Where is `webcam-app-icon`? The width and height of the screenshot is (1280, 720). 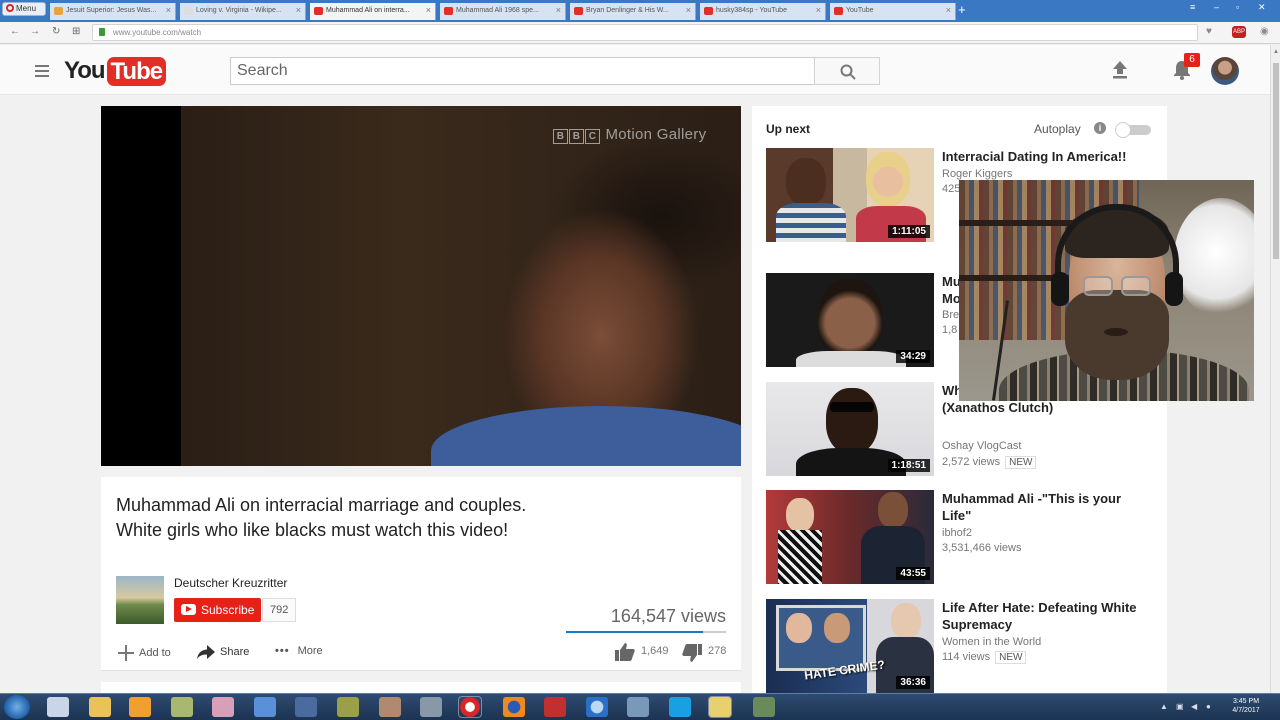
webcam-app-icon is located at coordinates (306, 707).